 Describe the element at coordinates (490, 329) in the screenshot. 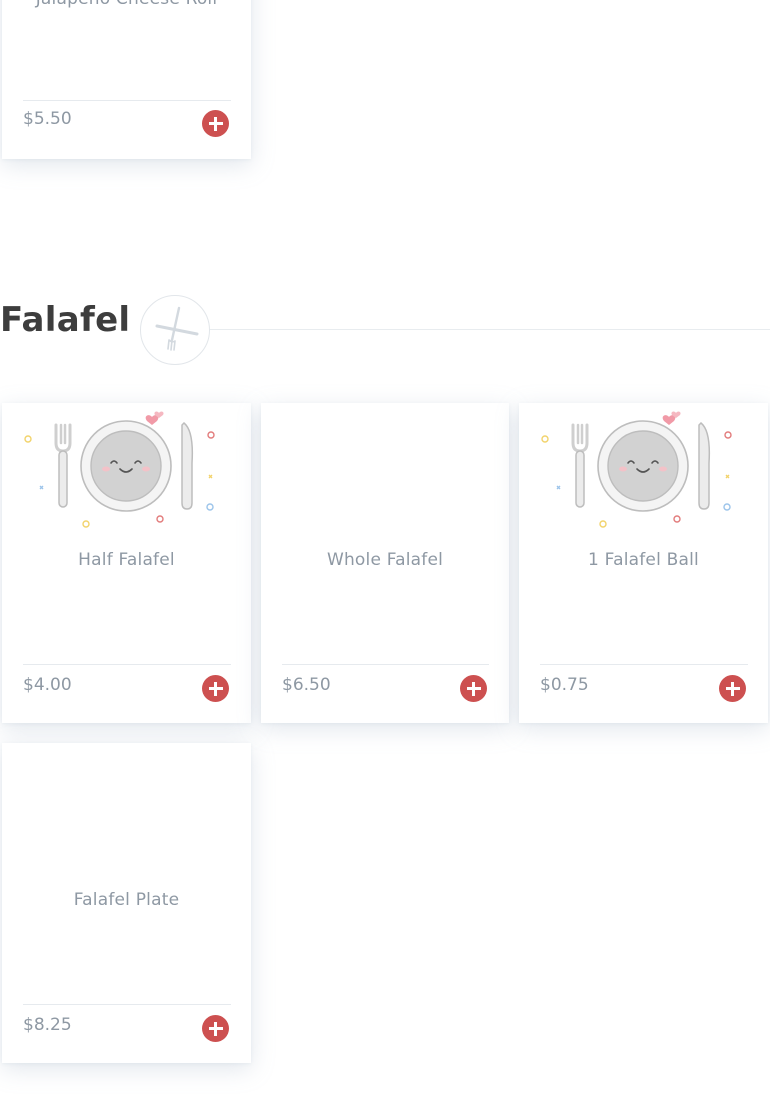

I see `section-divider` at that location.